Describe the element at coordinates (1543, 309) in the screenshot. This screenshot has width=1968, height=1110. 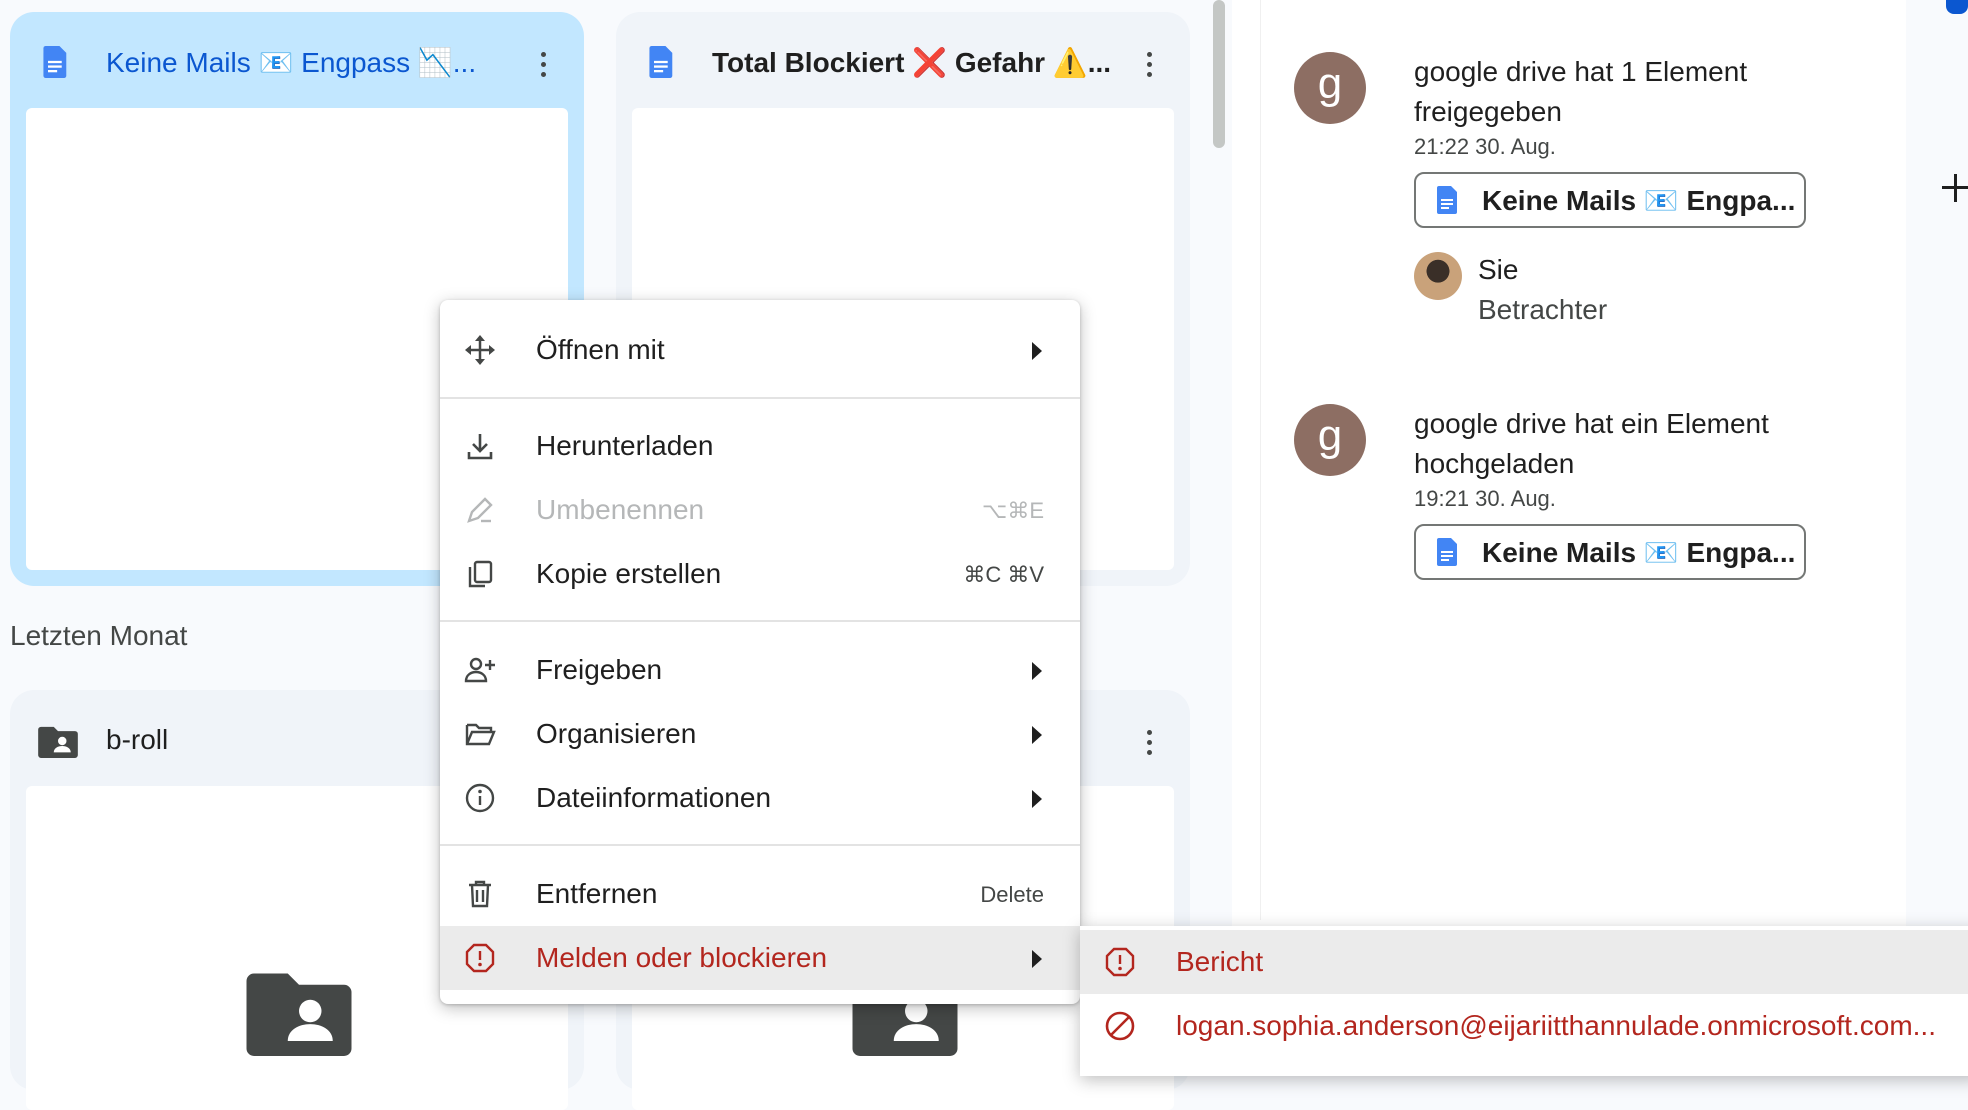
I see `user-role: Betrachter` at that location.